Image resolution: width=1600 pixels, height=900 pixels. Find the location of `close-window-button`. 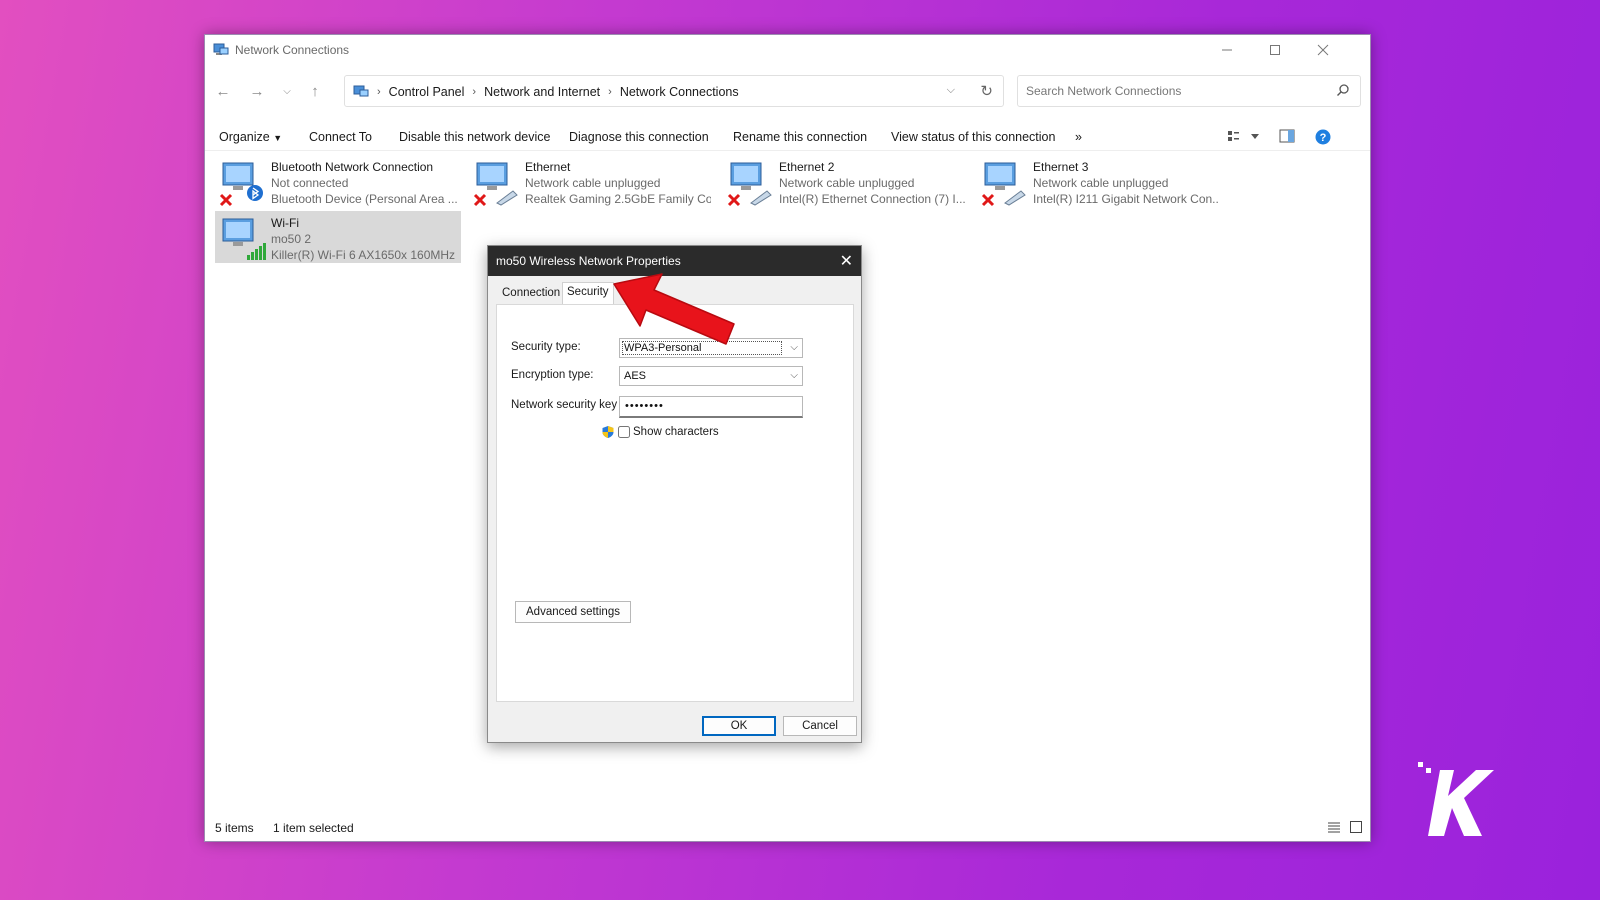

close-window-button is located at coordinates (1323, 50).